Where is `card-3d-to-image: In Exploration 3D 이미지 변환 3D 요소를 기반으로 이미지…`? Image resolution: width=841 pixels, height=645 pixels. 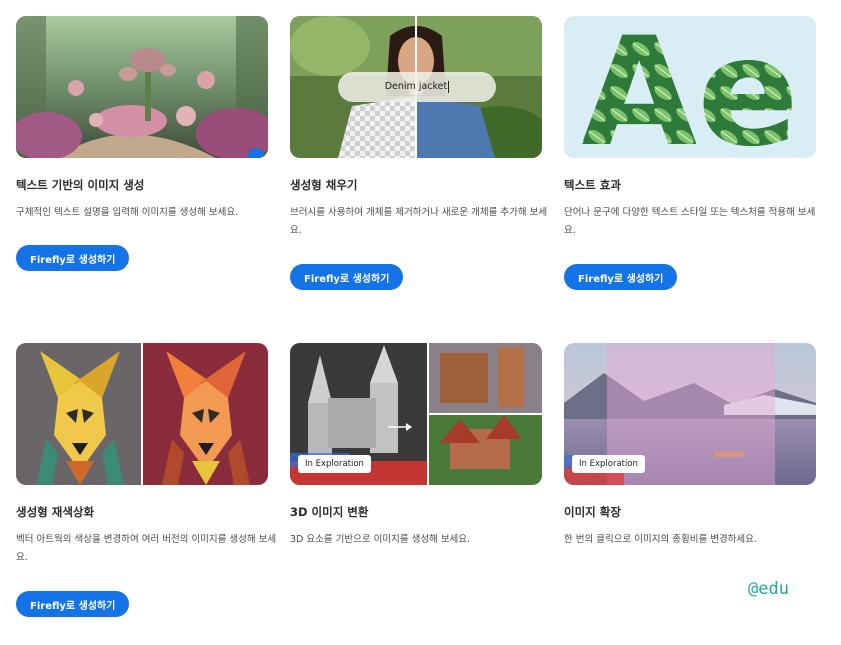
card-3d-to-image: In Exploration 3D 이미지 변환 3D 요소를 기반으로 이미지… is located at coordinates (416, 444).